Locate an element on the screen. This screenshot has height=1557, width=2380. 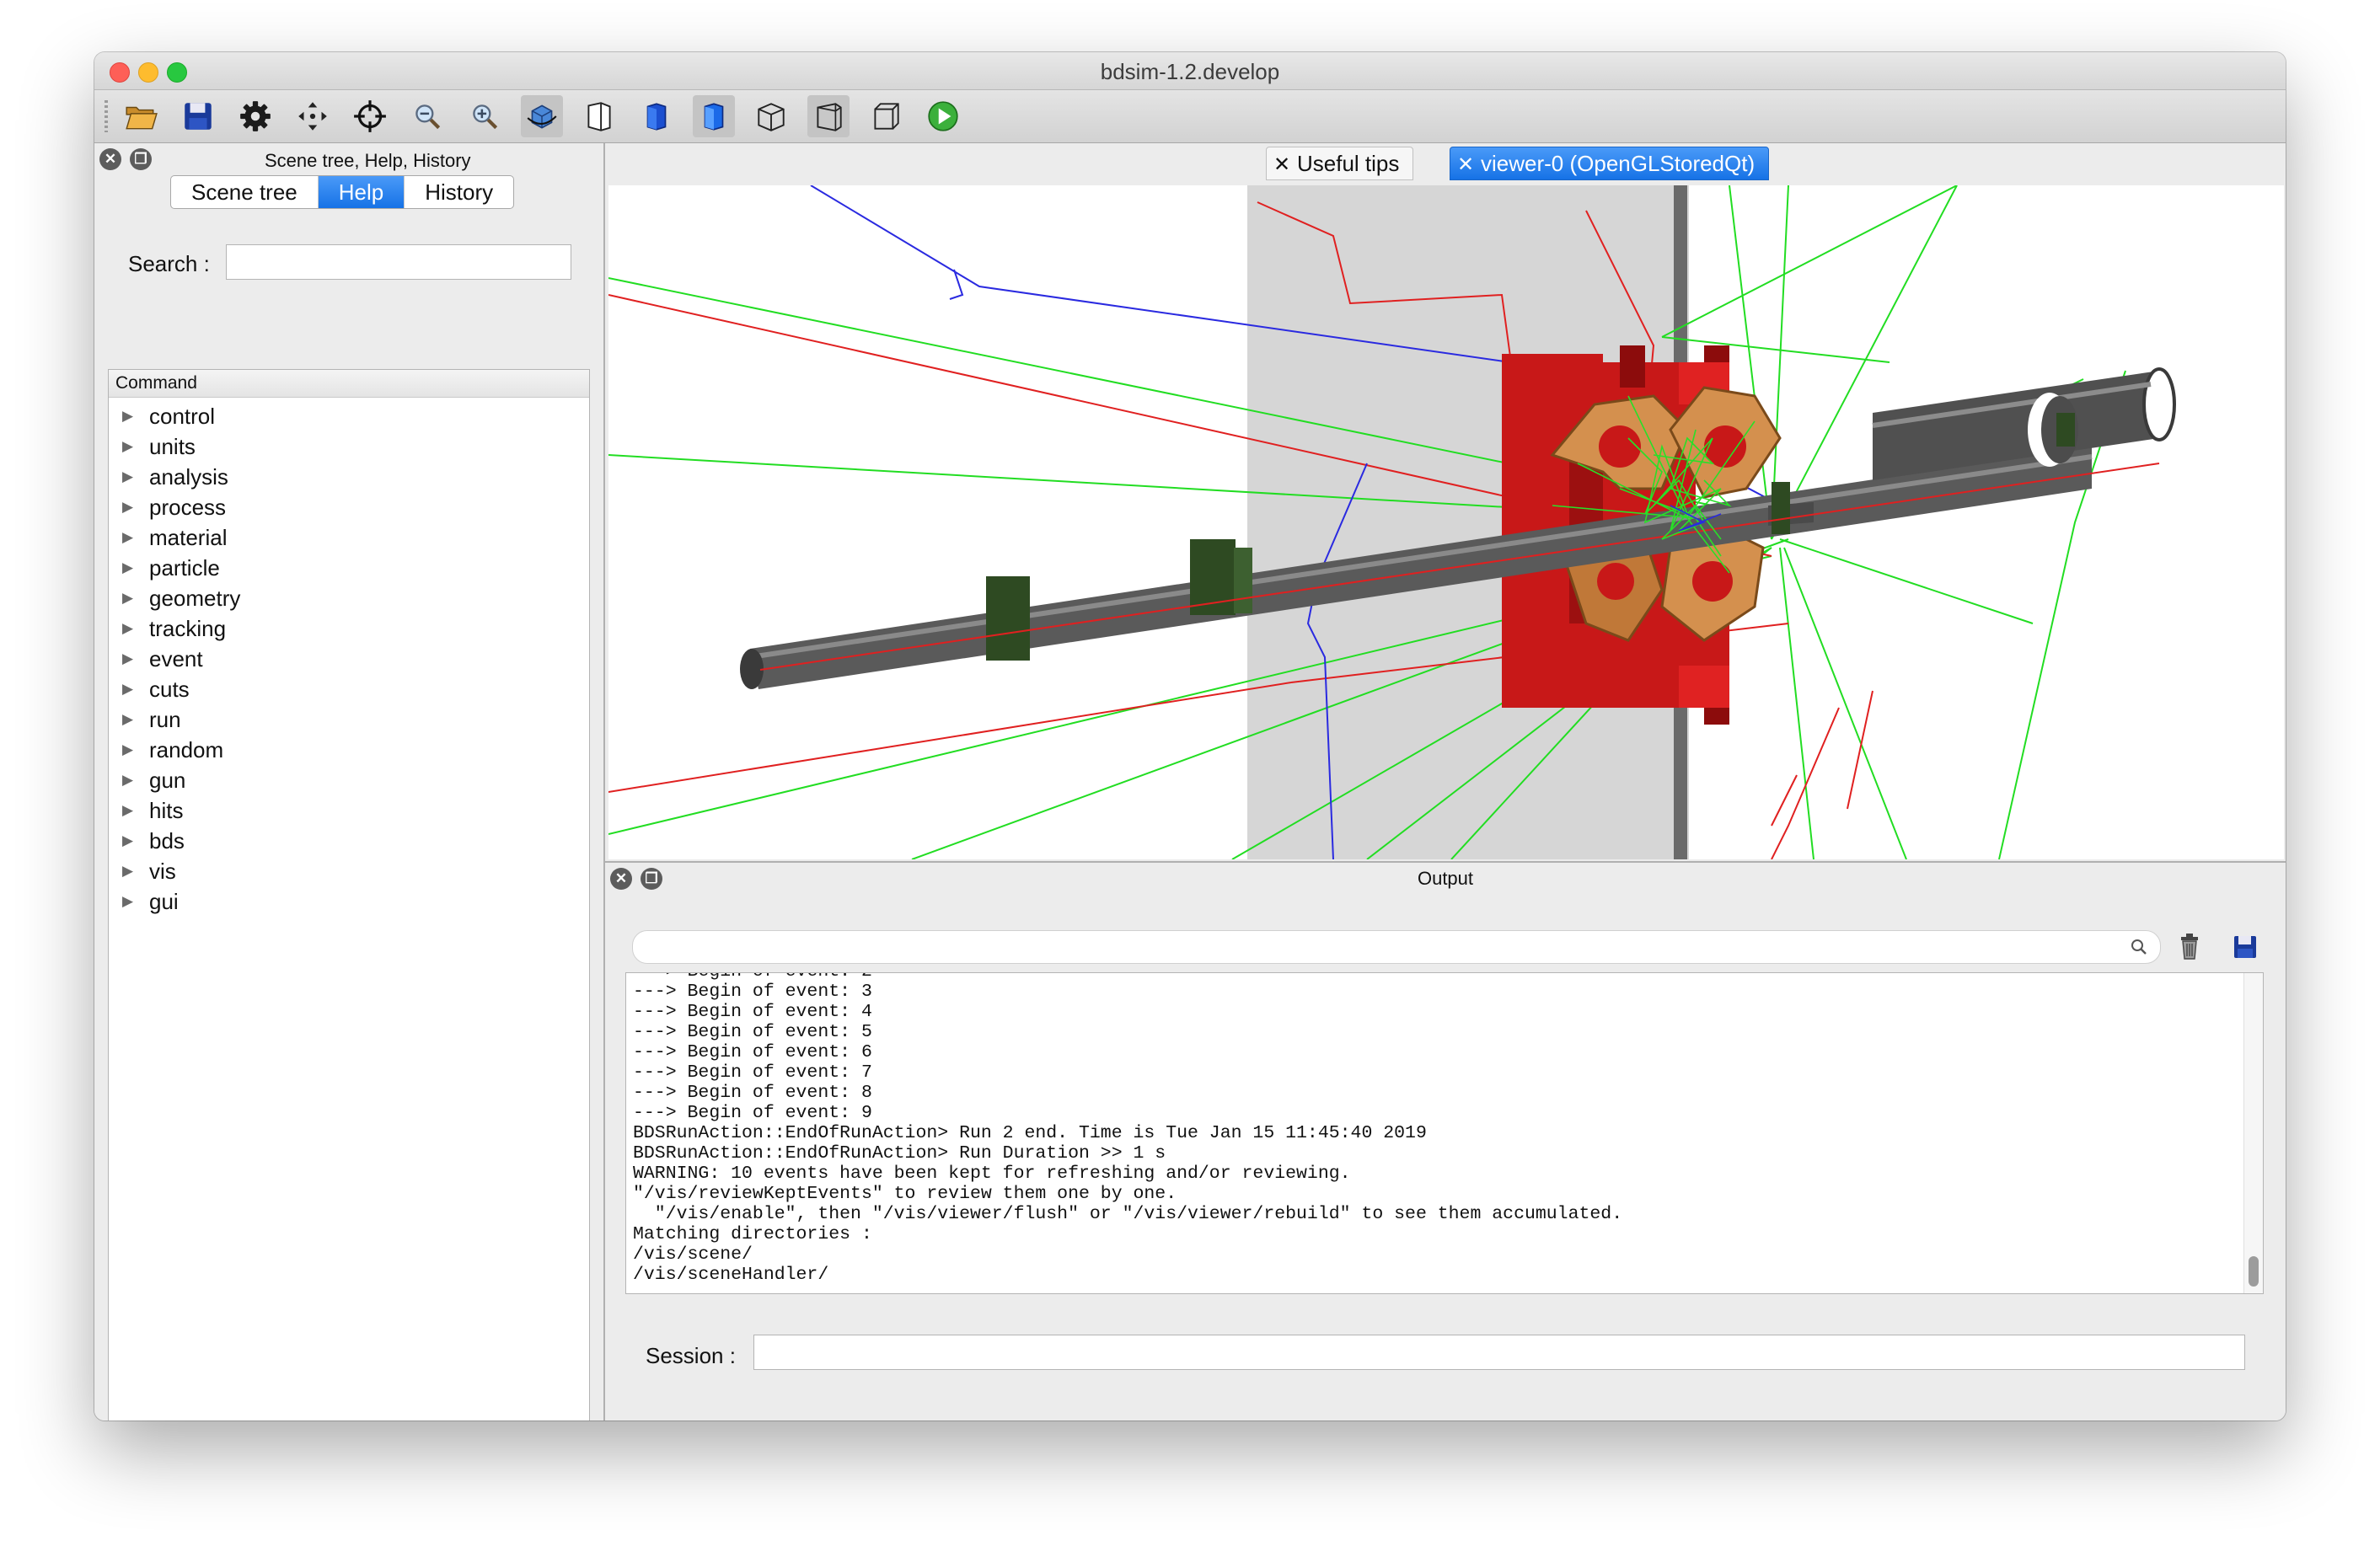
output-line: /vis/sceneHandler/ is located at coordinates (731, 1275).